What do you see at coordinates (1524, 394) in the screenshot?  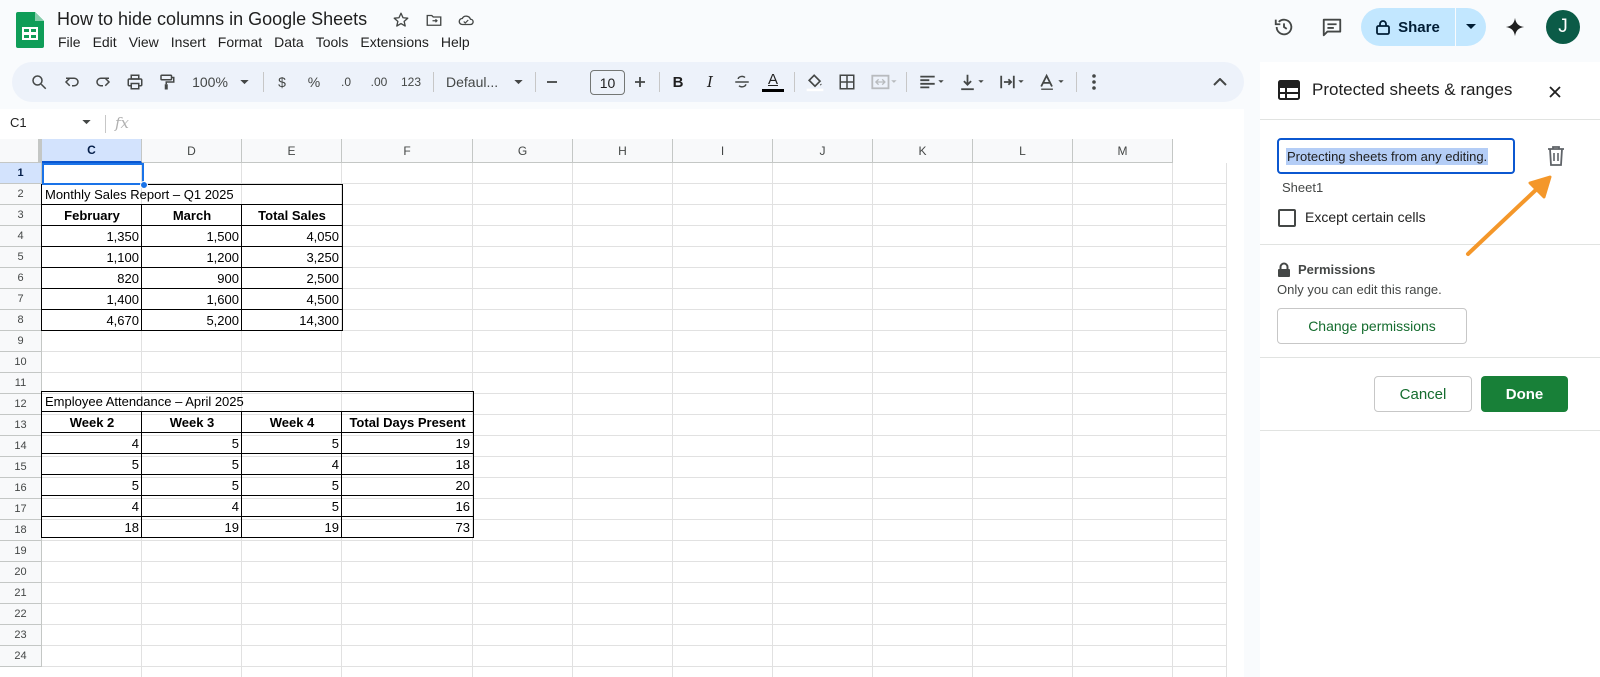 I see `done-button: Done` at bounding box center [1524, 394].